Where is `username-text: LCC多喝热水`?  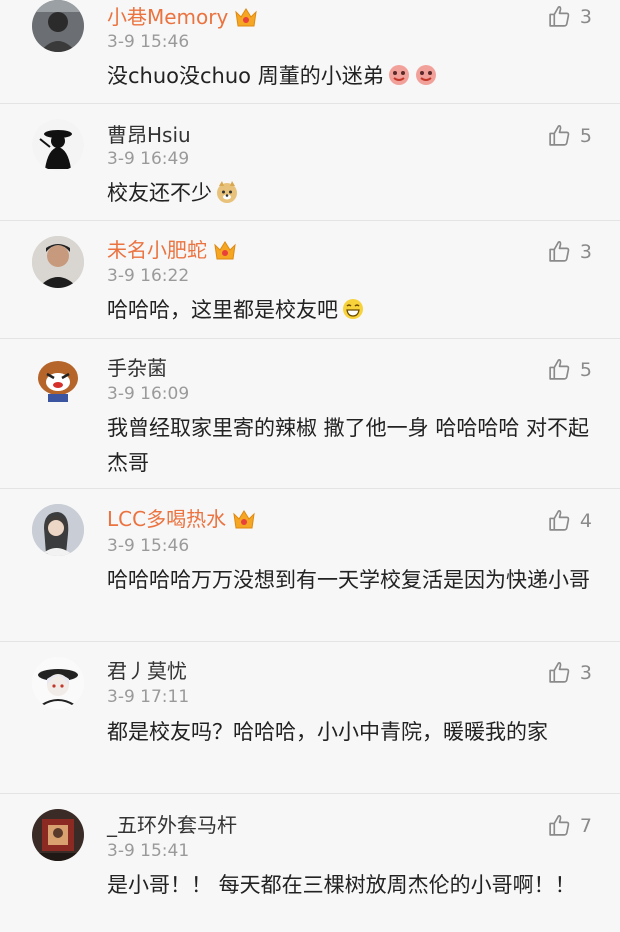
username-text: LCC多喝热水 is located at coordinates (167, 519).